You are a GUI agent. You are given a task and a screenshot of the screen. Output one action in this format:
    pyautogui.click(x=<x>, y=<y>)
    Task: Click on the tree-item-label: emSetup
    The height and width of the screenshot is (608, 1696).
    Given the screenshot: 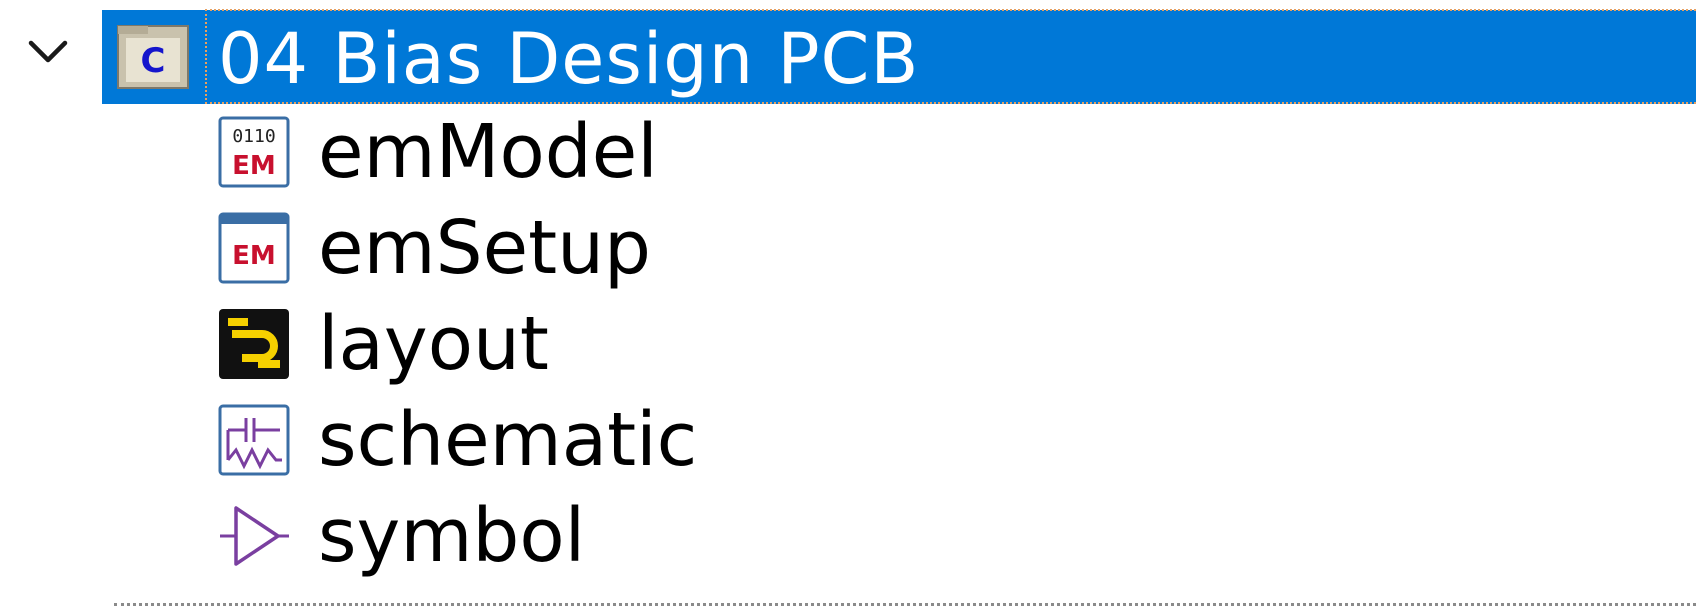 What is the action you would take?
    pyautogui.click(x=484, y=248)
    